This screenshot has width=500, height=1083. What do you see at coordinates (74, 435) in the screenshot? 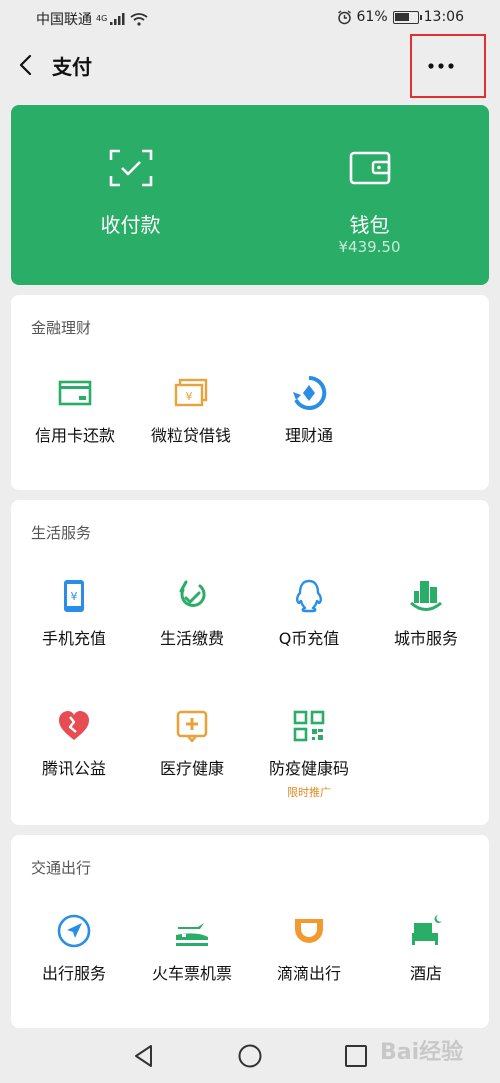
I see `item-label: 信用卡还款` at bounding box center [74, 435].